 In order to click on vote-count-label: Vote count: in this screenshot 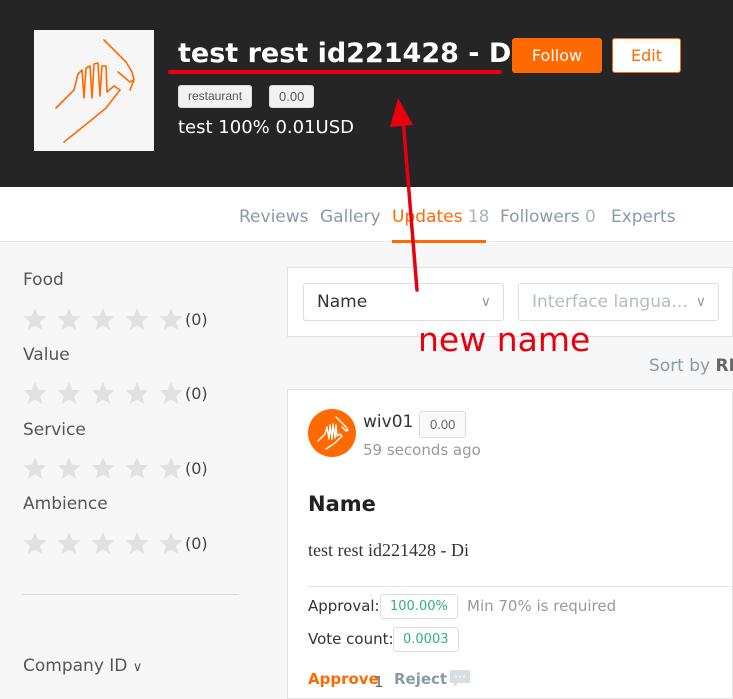, I will do `click(351, 639)`.